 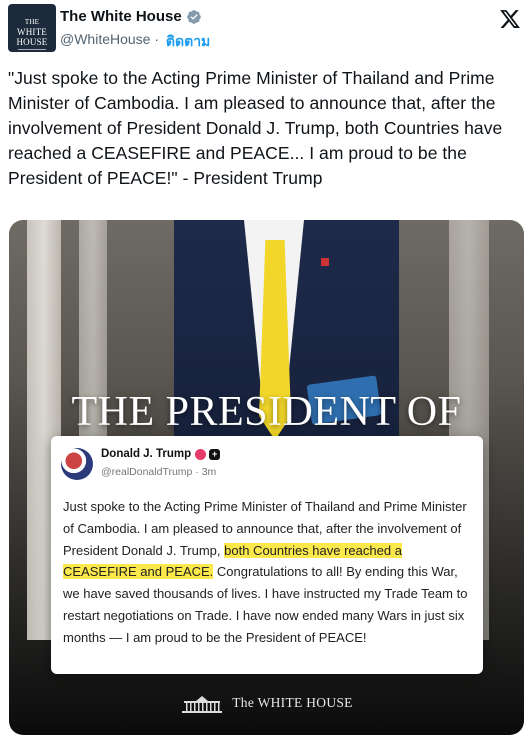 What do you see at coordinates (32, 32) in the screenshot?
I see `avatar-text-white: WHITE` at bounding box center [32, 32].